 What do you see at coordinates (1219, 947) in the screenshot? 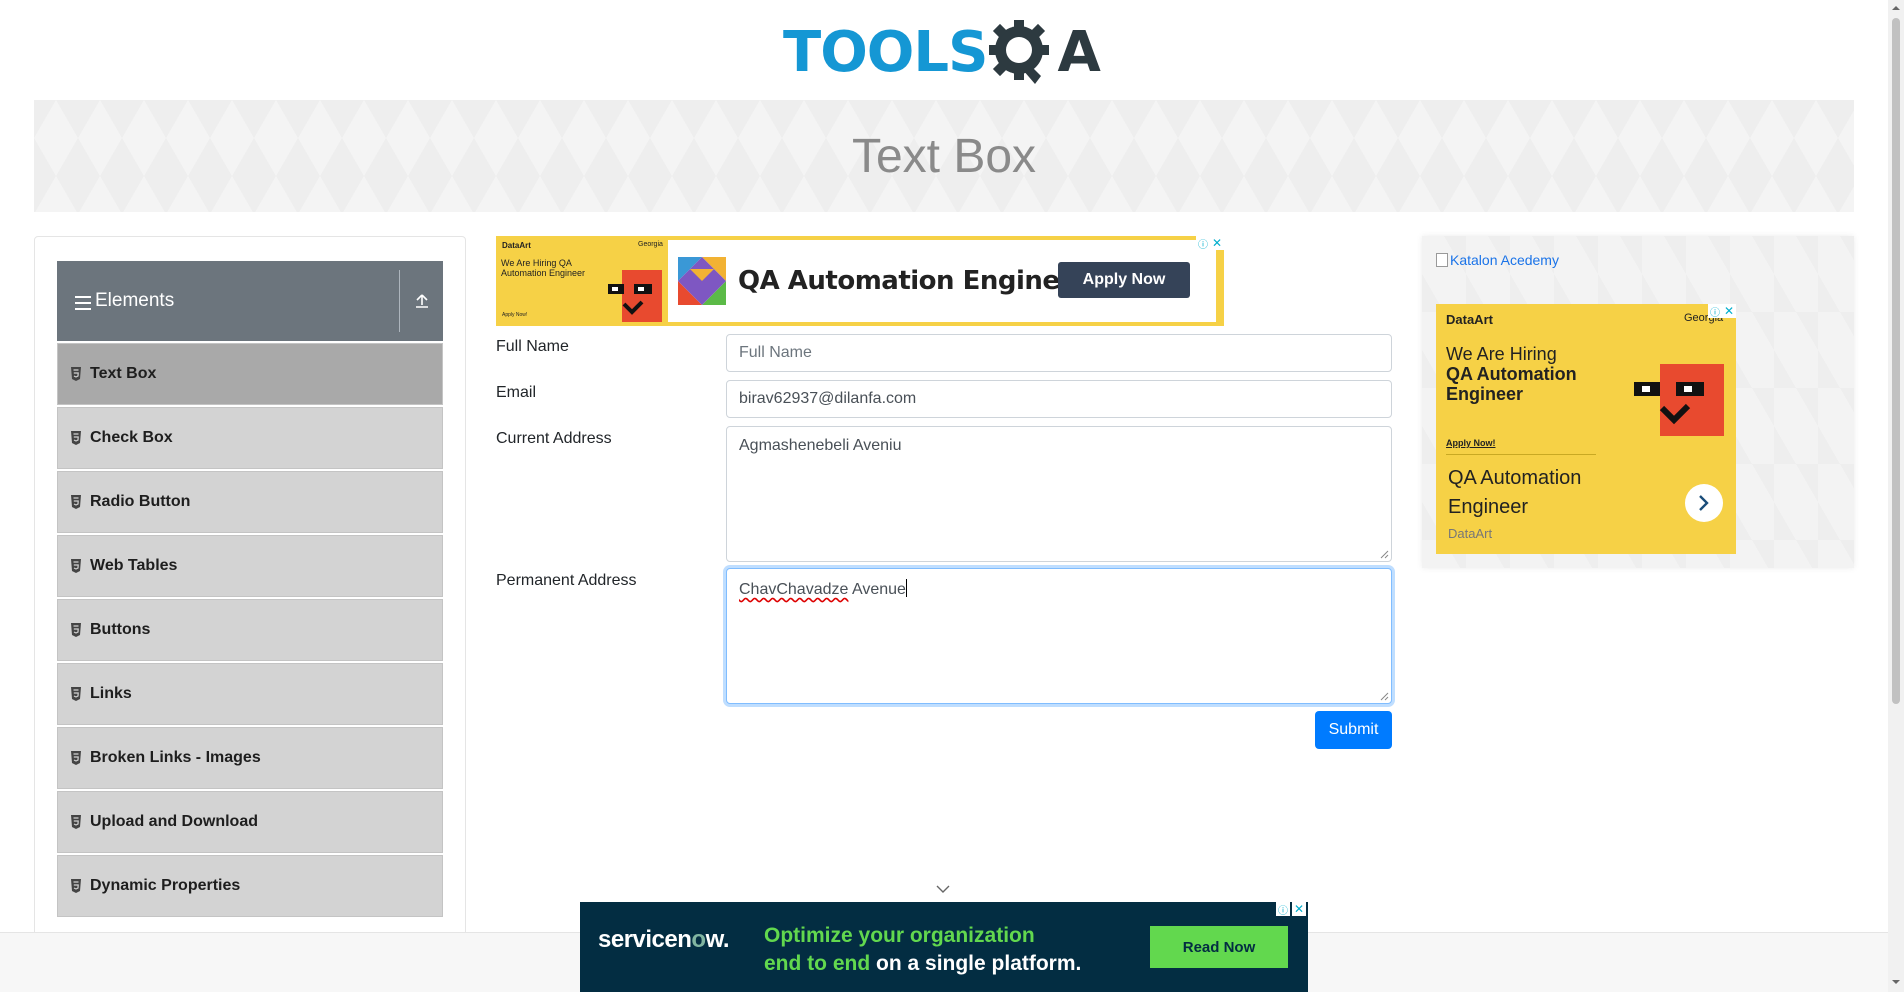
I see `read-now-button: Read Now` at bounding box center [1219, 947].